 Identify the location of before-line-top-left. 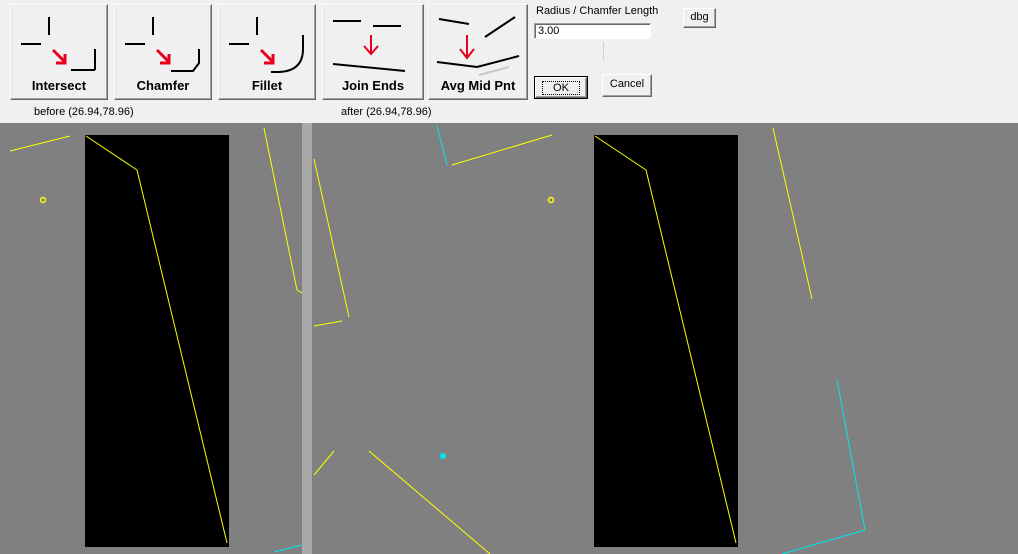
(40, 143).